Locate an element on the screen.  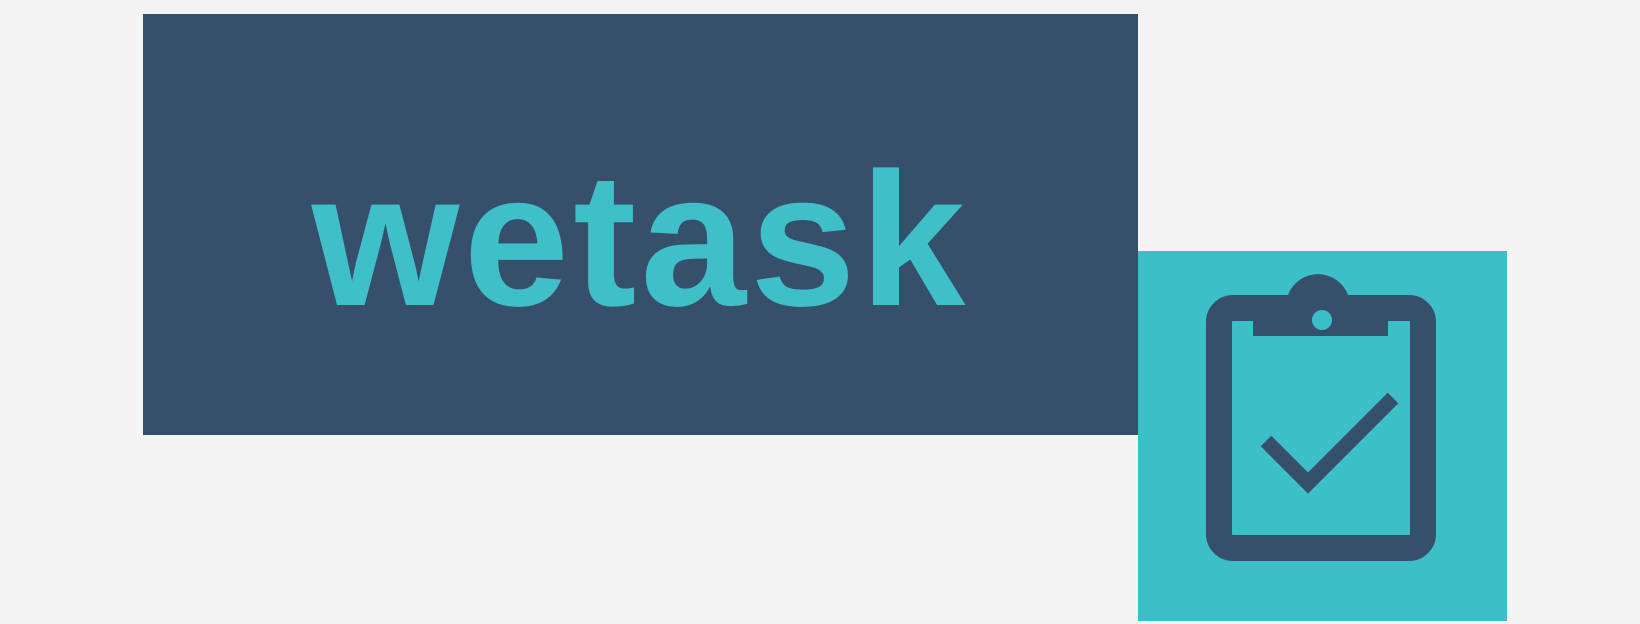
logo-wordmark: wetask is located at coordinates (640, 240).